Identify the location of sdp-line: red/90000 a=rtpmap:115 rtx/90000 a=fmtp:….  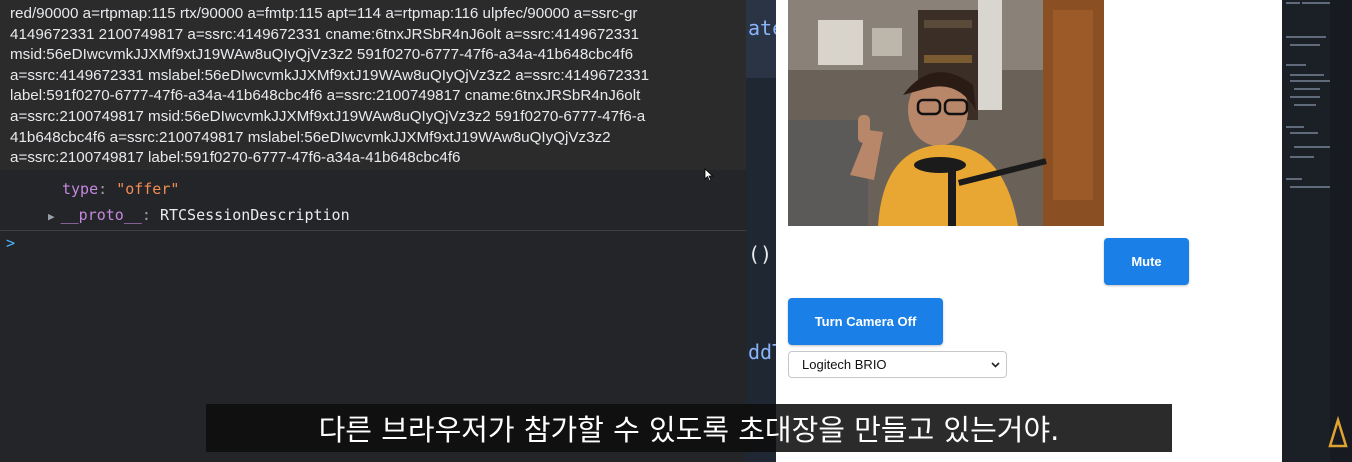
(324, 13).